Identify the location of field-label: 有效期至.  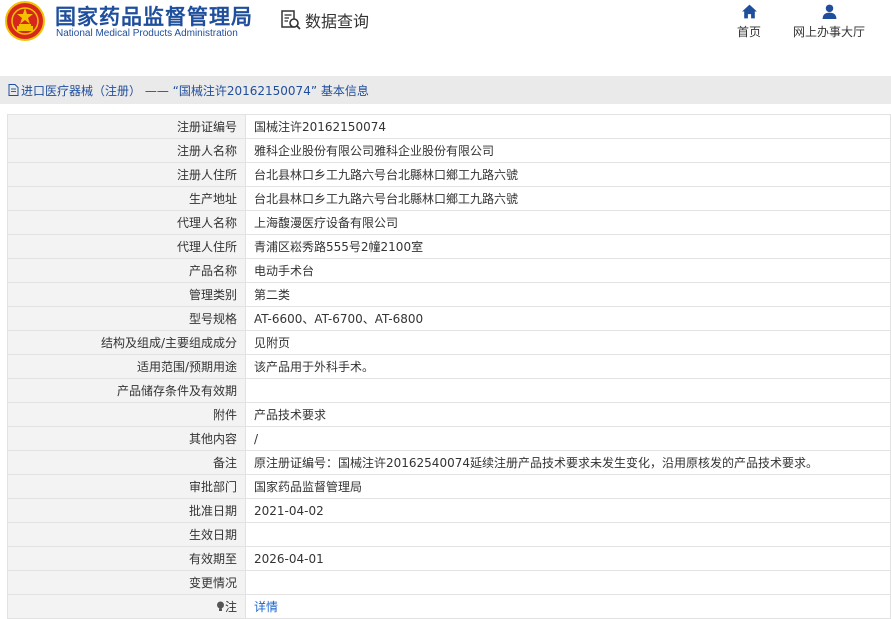
(126, 558).